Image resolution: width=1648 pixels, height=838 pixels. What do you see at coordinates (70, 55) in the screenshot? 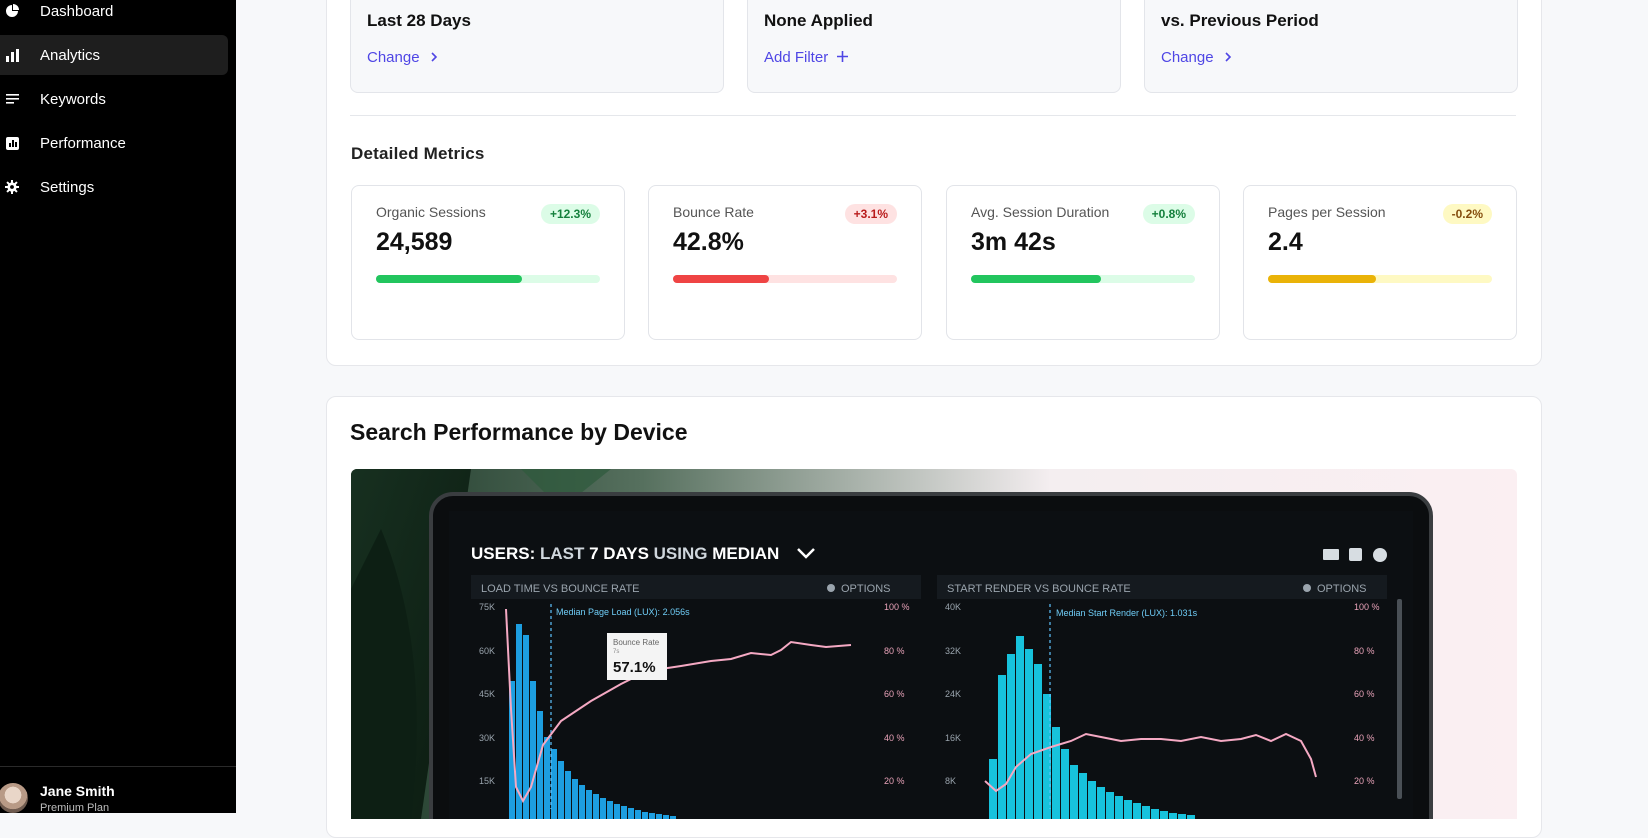
I see `sidebar-item-label: Analytics` at bounding box center [70, 55].